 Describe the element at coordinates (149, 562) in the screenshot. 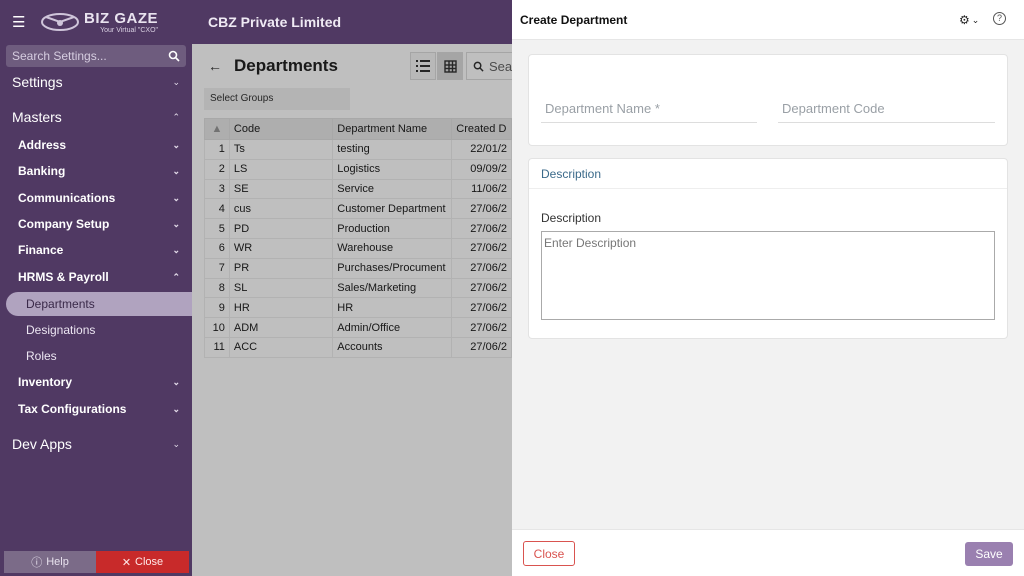

I see `sidebar-close-label: Close` at that location.